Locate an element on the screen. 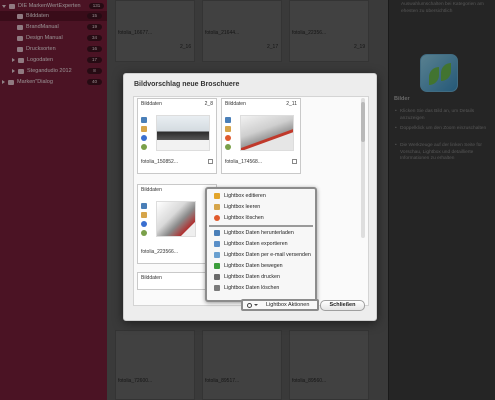 This screenshot has width=495, height=400. menu-item-label: Lightbox leeren is located at coordinates (242, 207).